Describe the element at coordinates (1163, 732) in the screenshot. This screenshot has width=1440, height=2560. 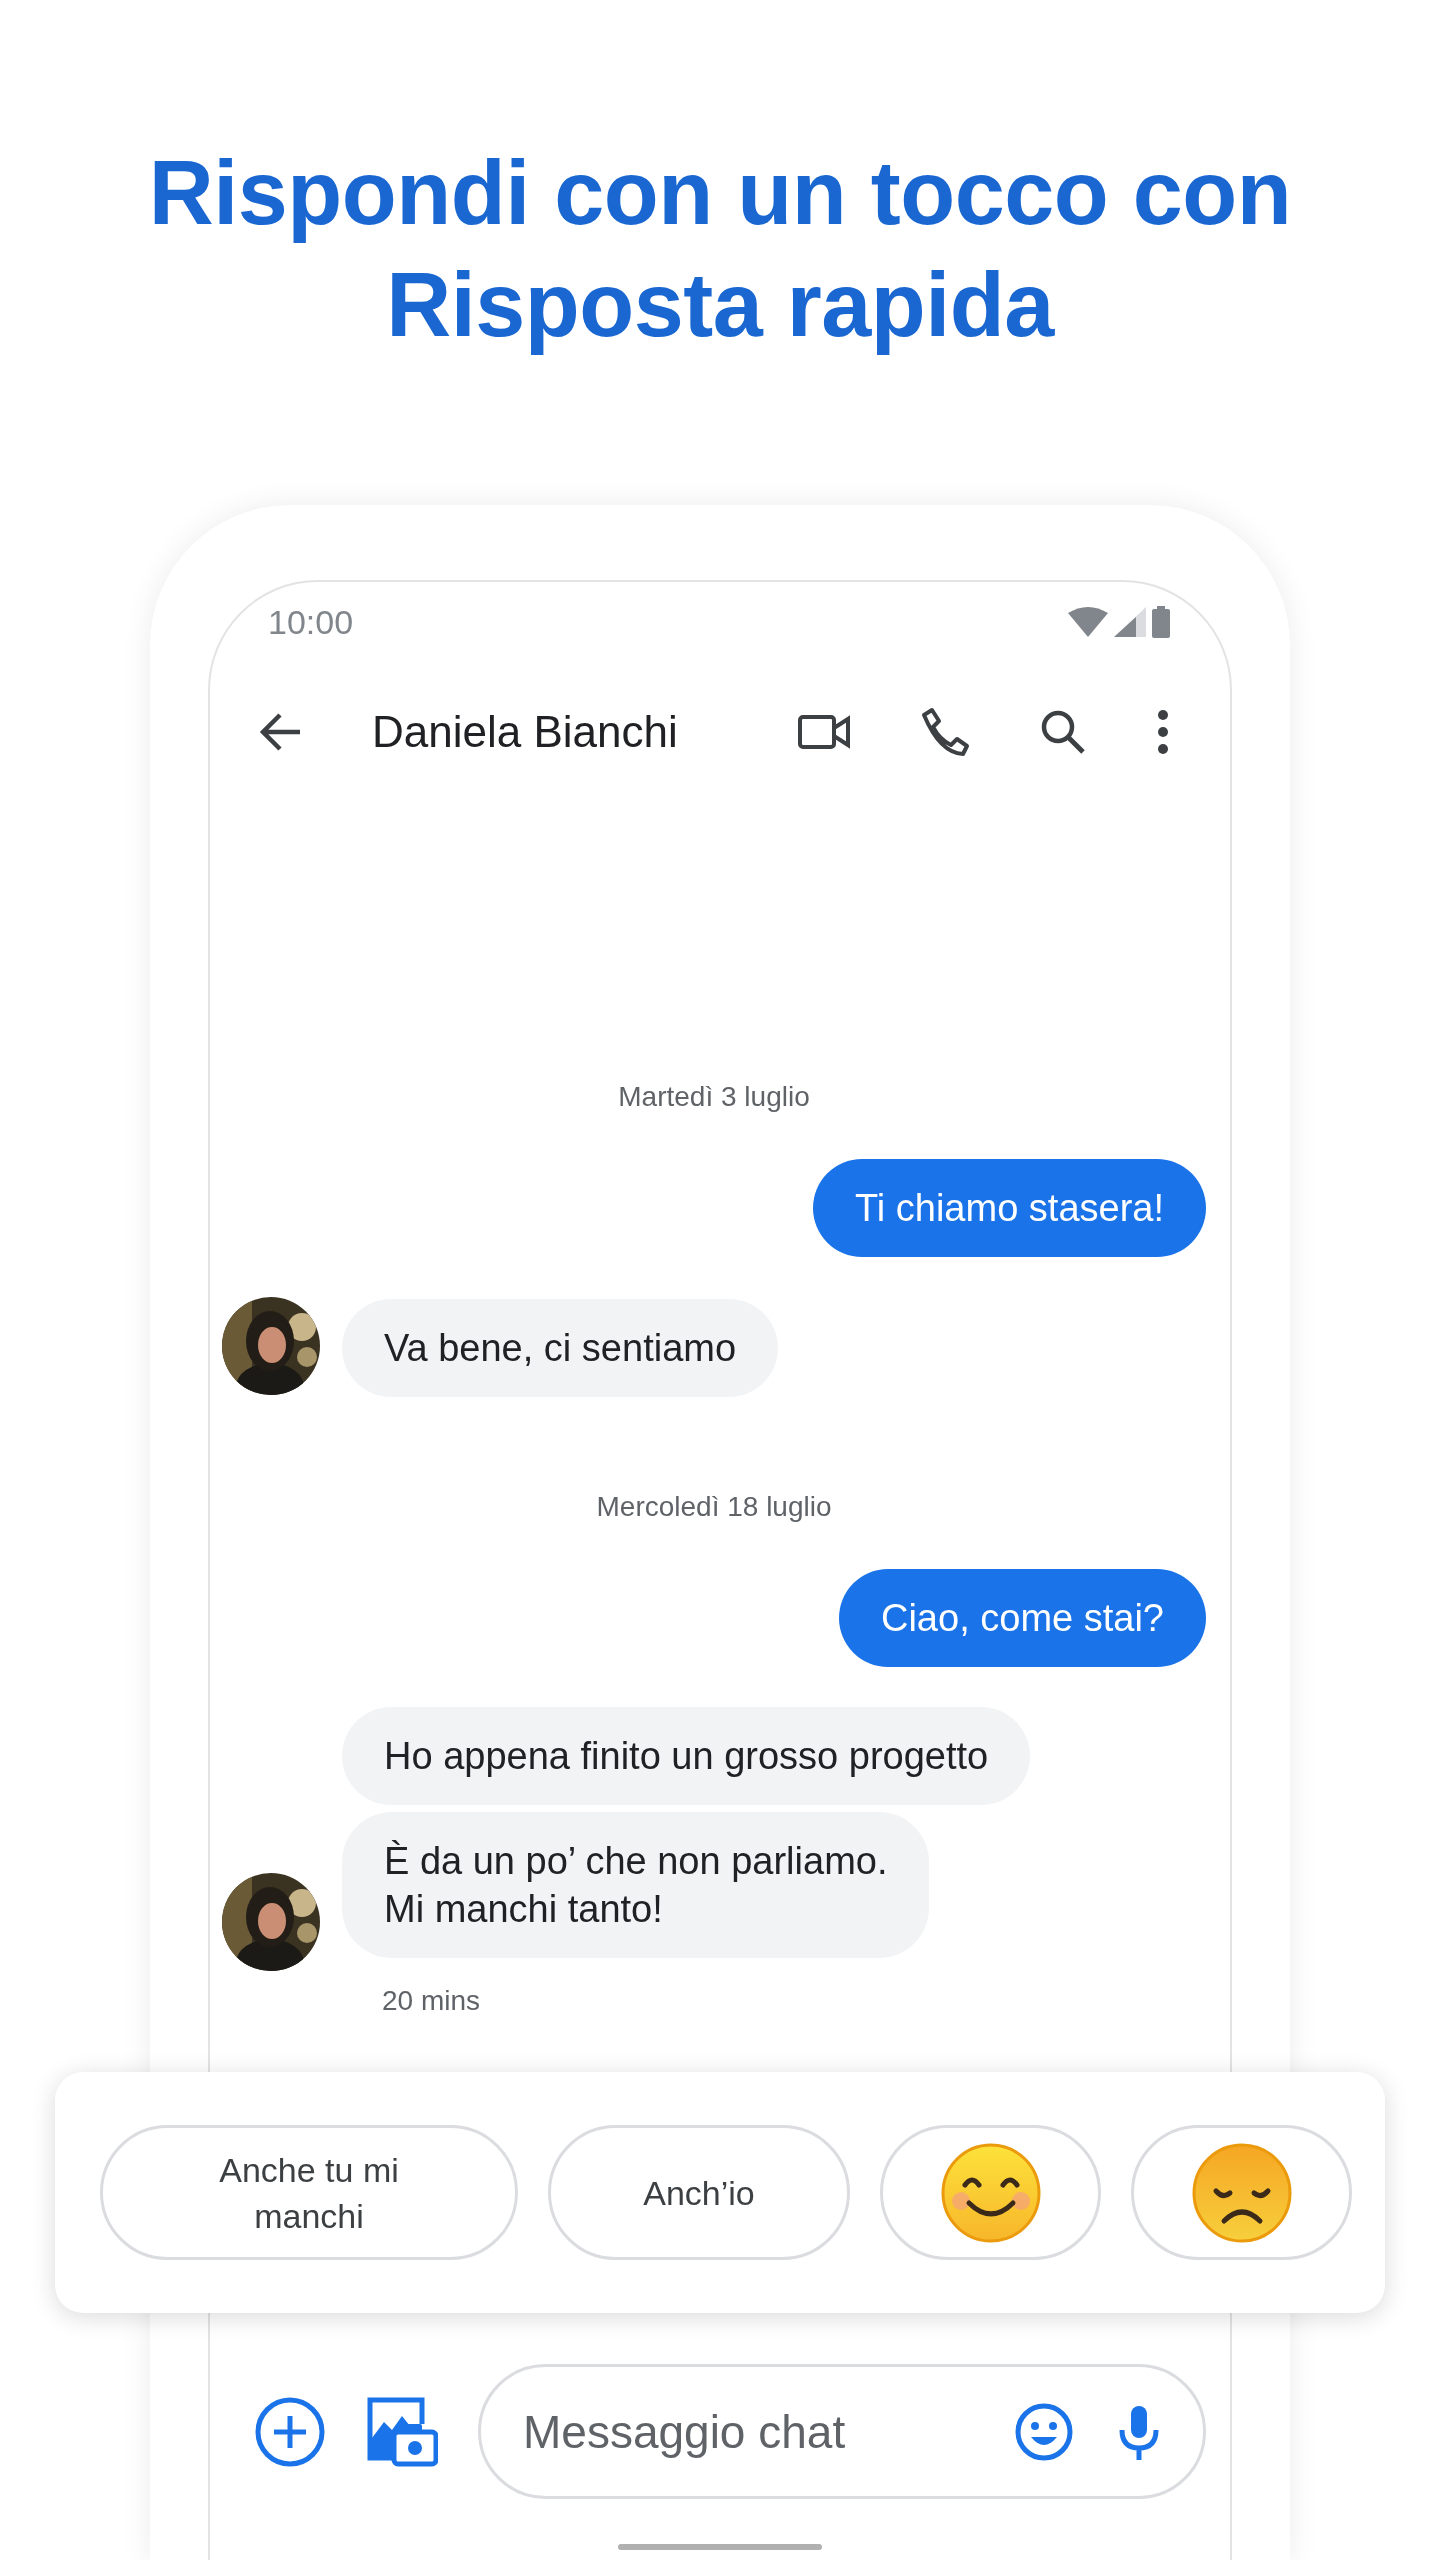
I see `more-options-icon` at that location.